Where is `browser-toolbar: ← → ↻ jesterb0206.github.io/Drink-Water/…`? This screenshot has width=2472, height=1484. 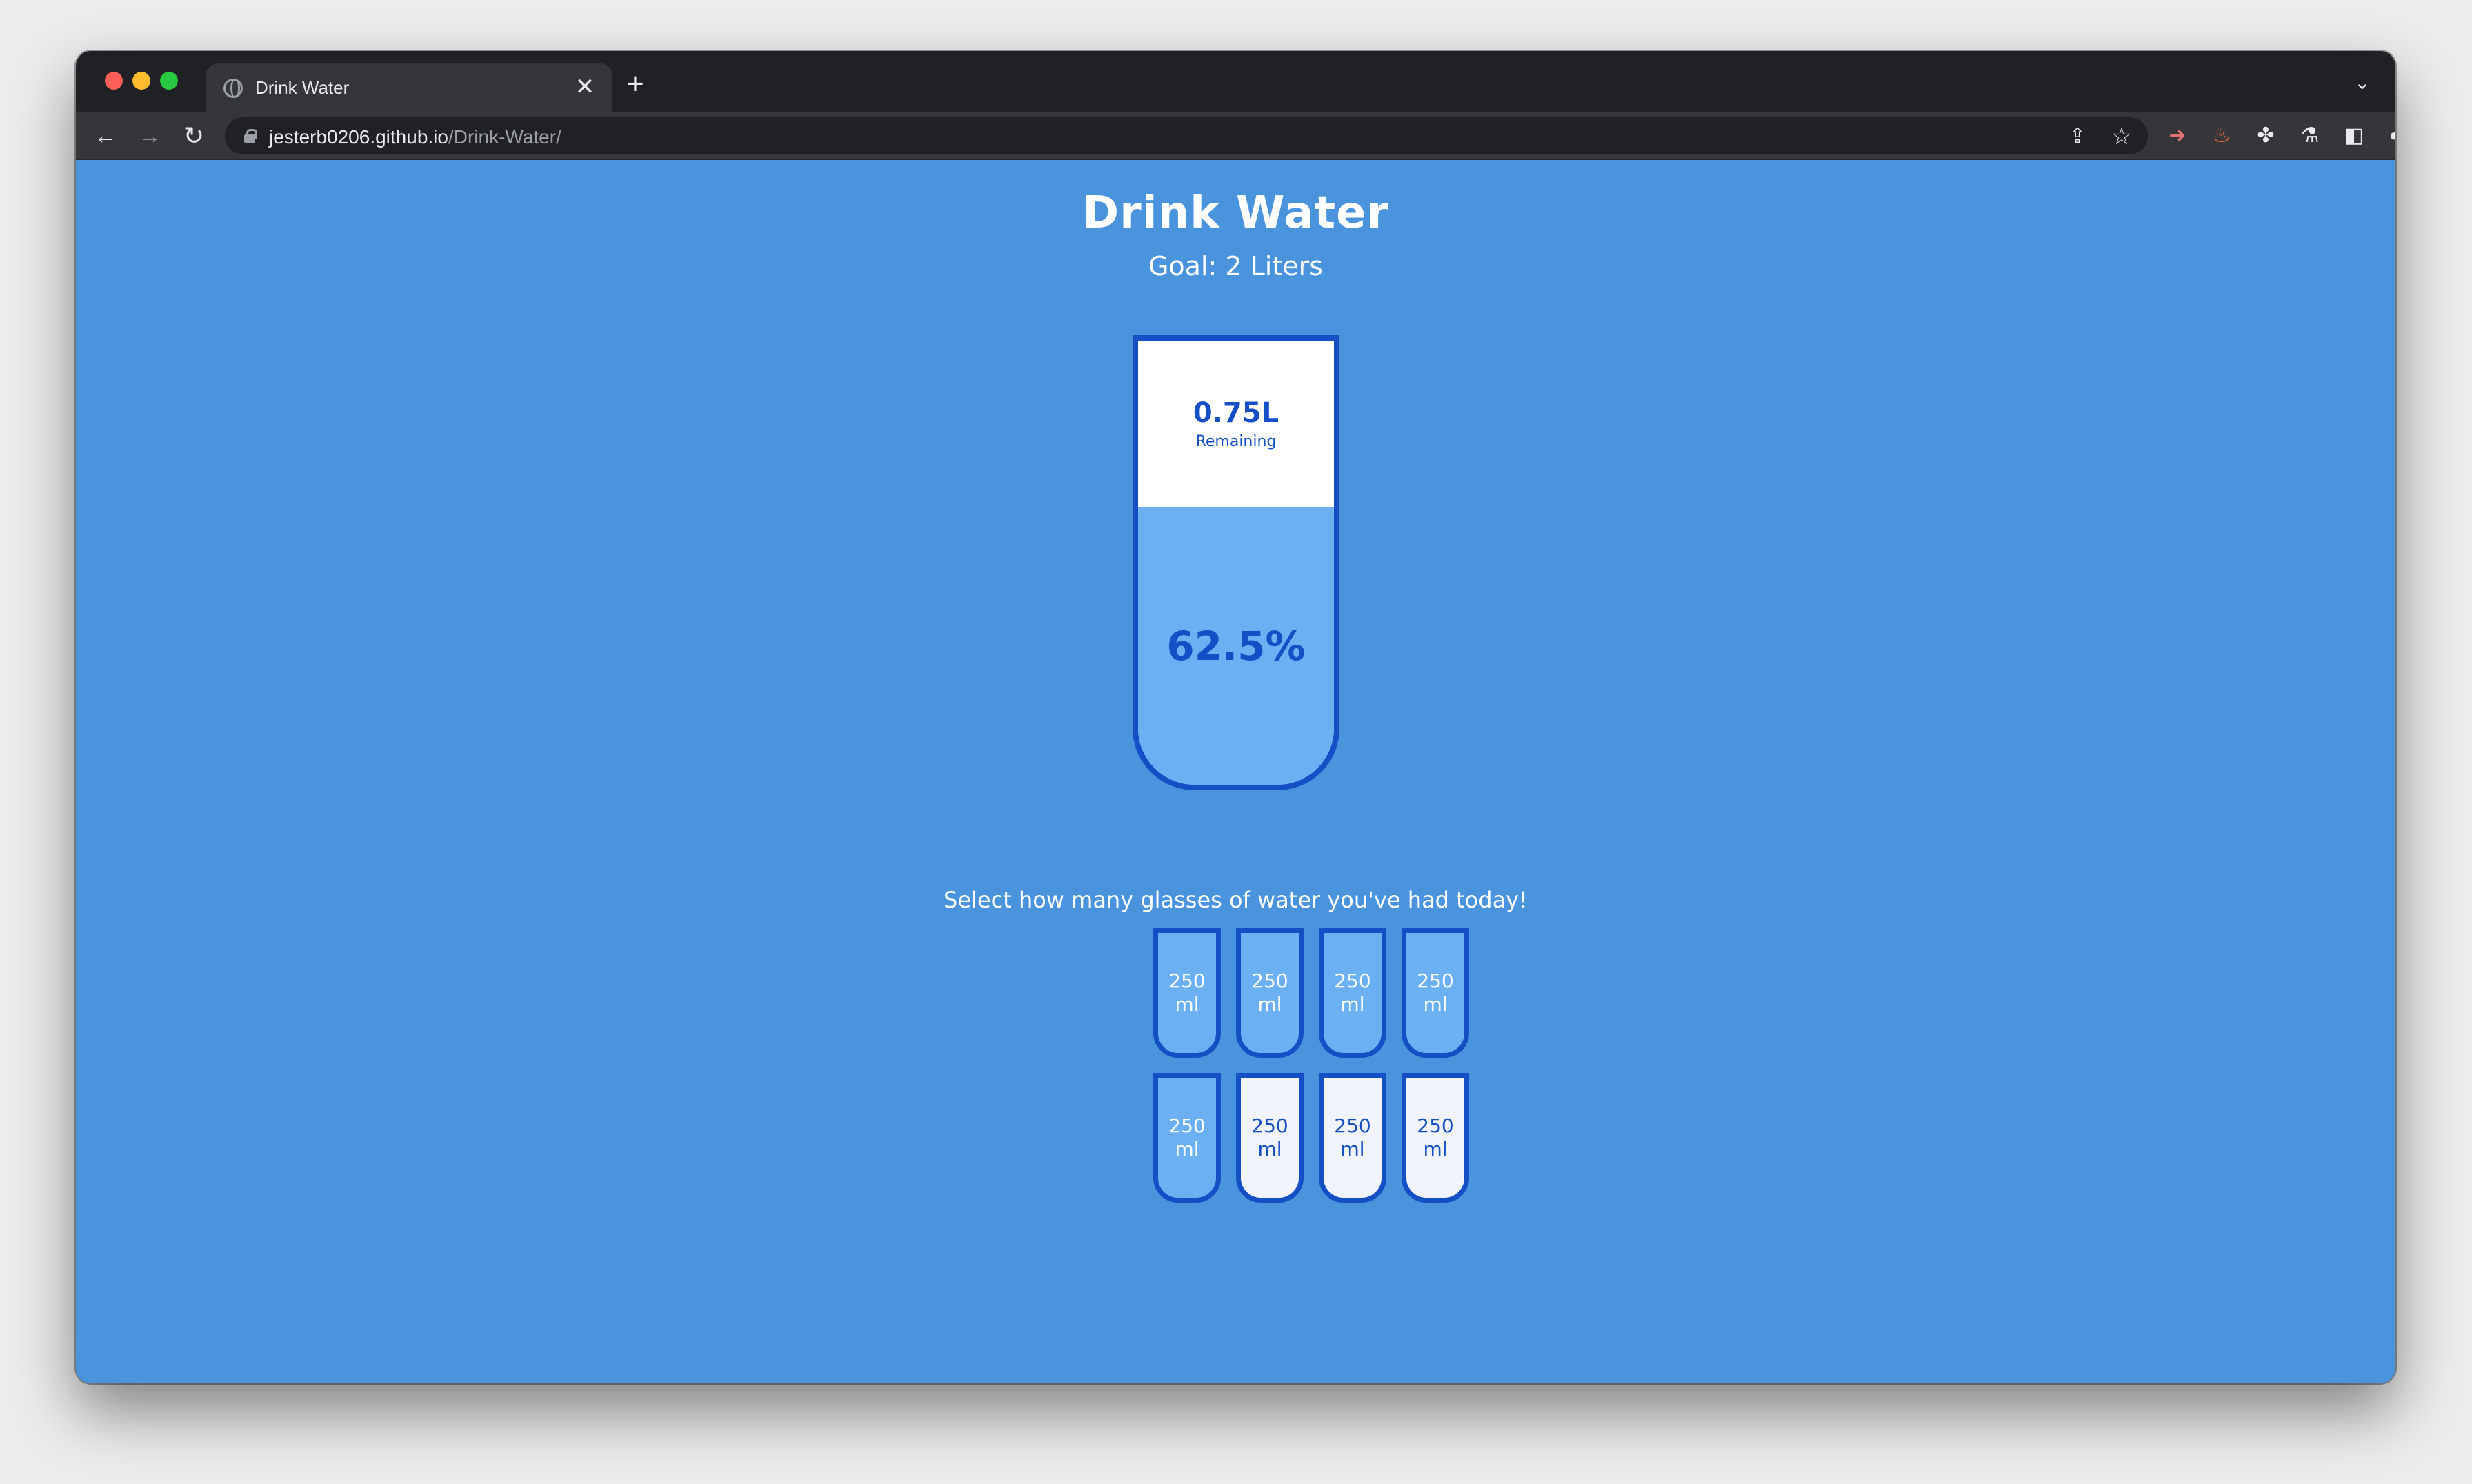
browser-toolbar: ← → ↻ jesterb0206.github.io/Drink-Water/… is located at coordinates (1236, 136).